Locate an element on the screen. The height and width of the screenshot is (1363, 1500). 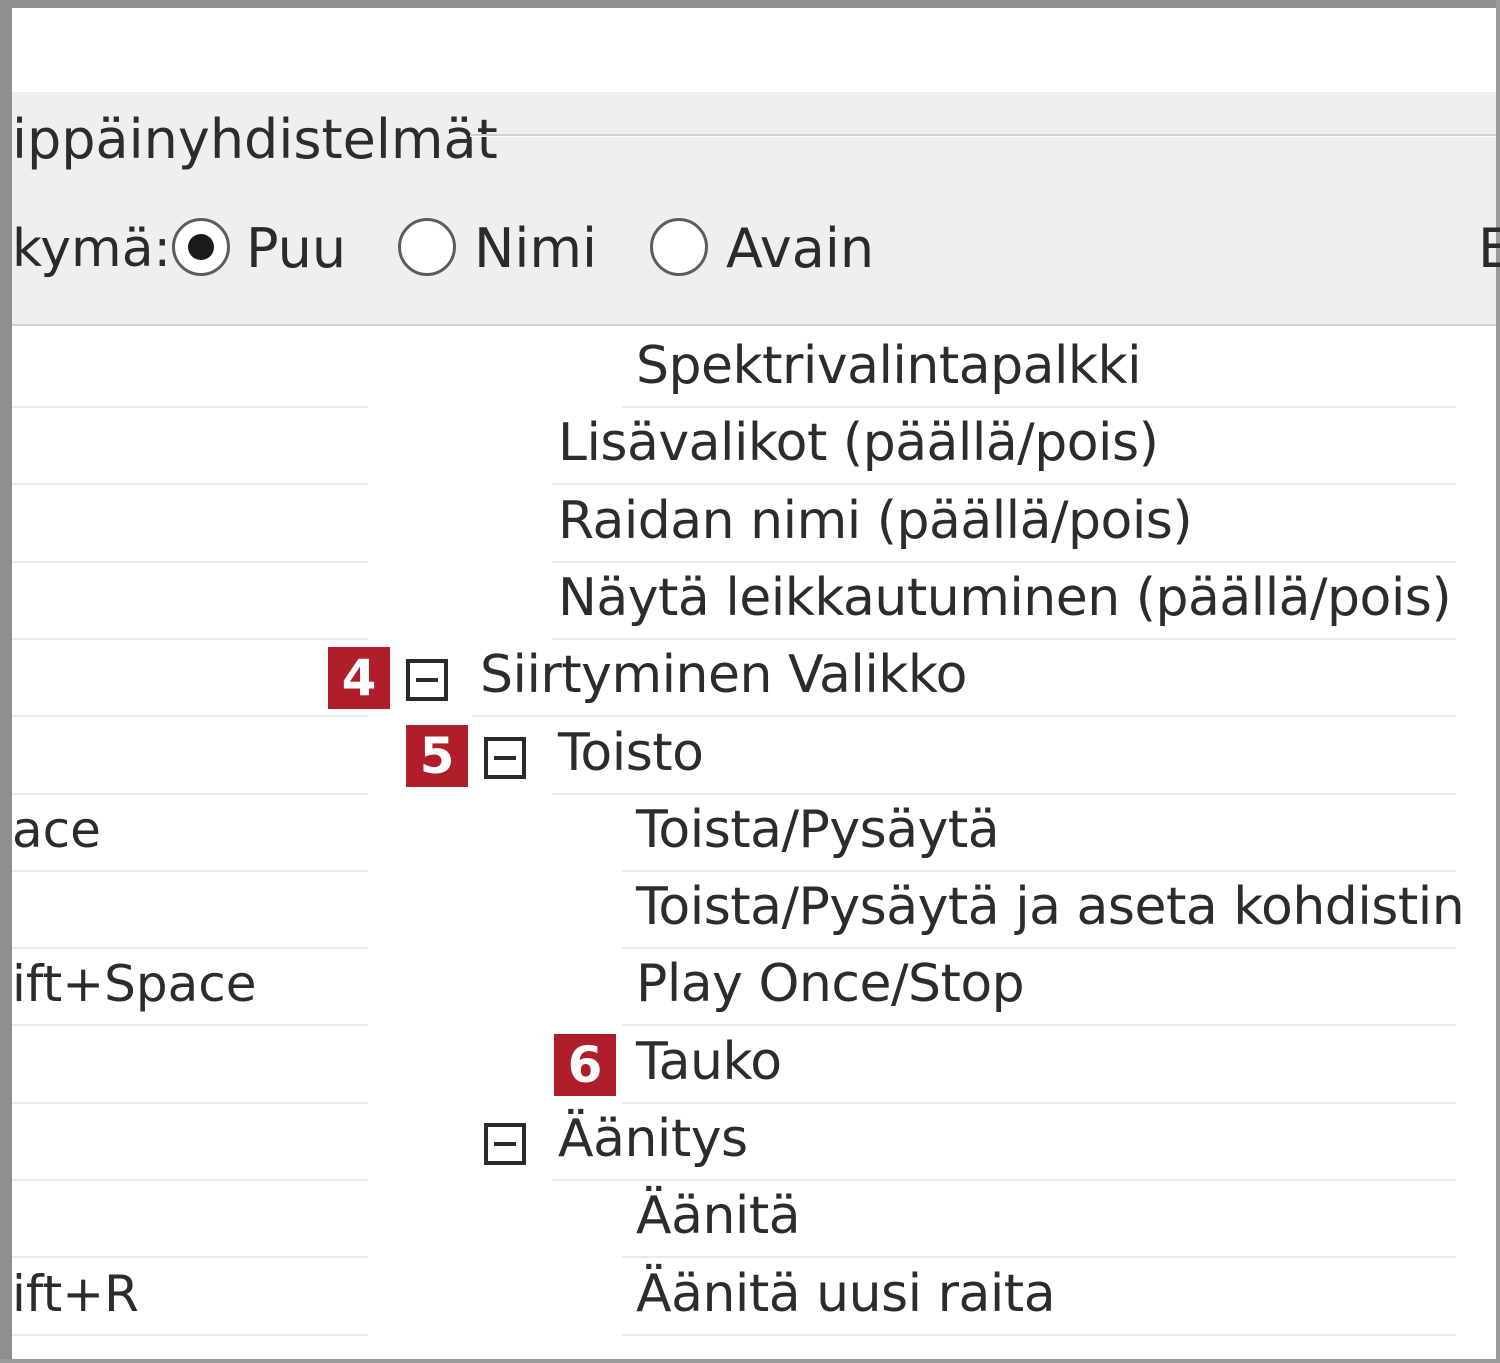
radio-tree-label: Puu is located at coordinates (296, 249).